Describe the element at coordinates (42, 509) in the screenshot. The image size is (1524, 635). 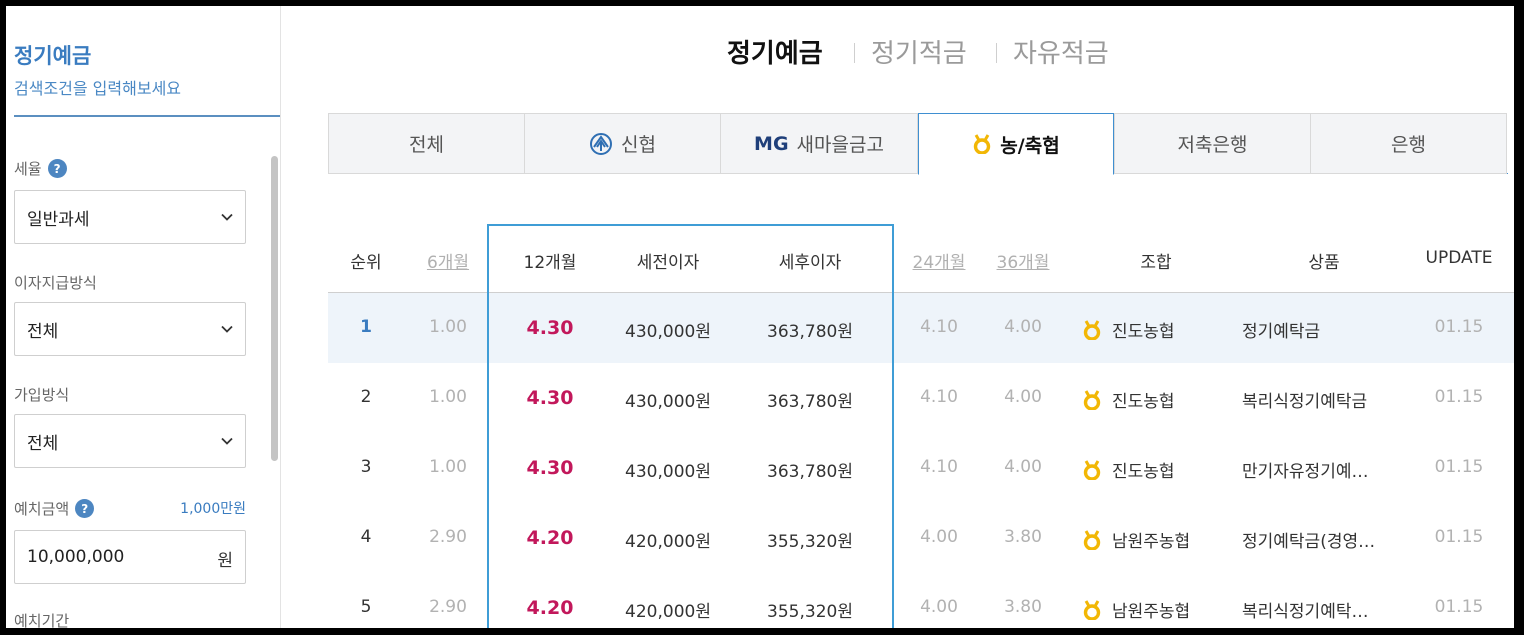
I see `deposit-amount-label-text: 예치금액` at that location.